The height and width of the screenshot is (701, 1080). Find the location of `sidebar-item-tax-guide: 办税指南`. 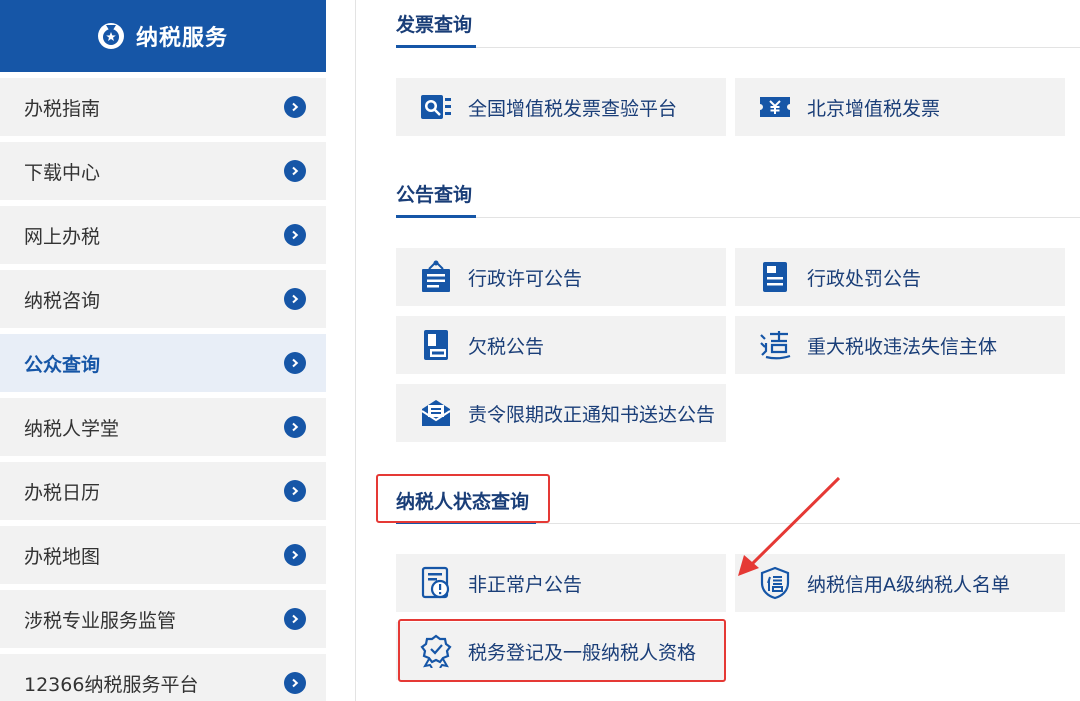

sidebar-item-tax-guide: 办税指南 is located at coordinates (163, 107).